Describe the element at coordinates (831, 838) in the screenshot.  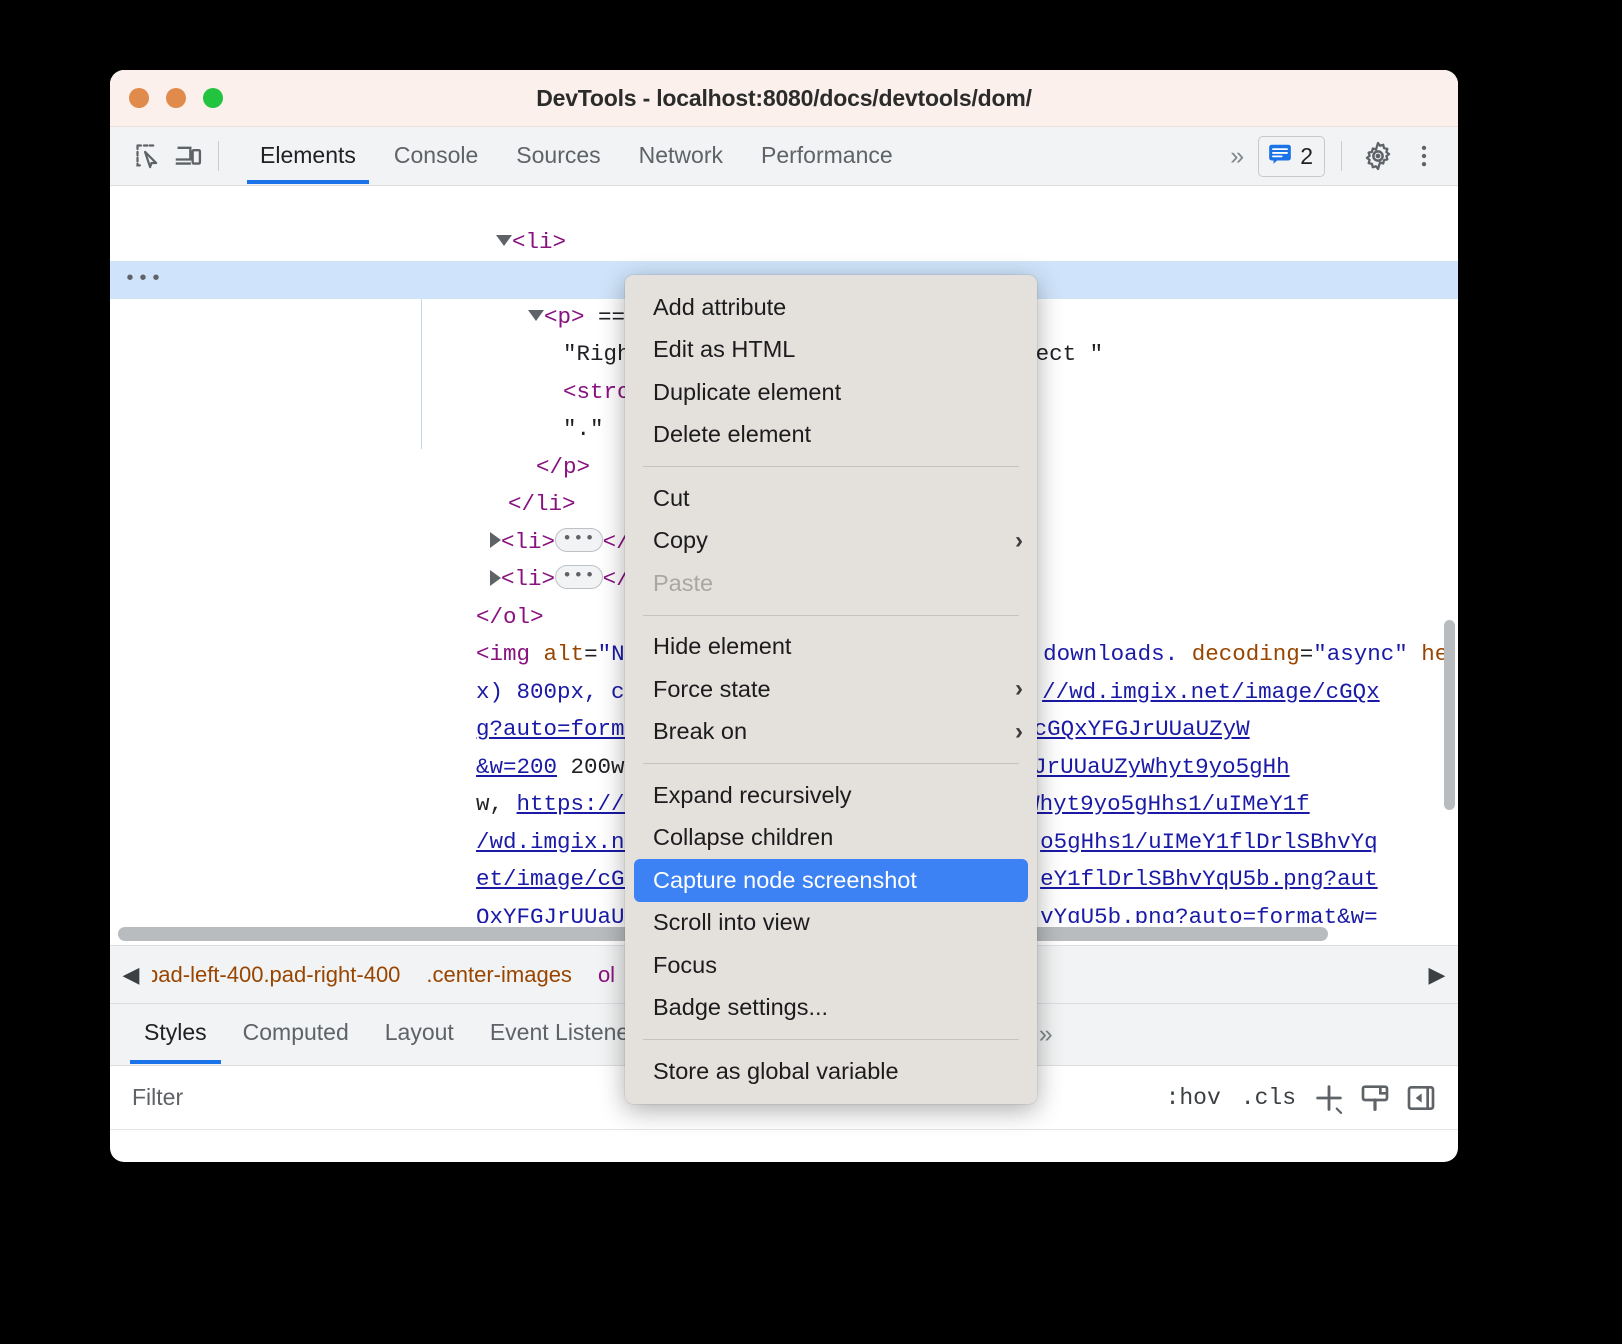
I see `menu-item-collapse-children: Collapse children` at that location.